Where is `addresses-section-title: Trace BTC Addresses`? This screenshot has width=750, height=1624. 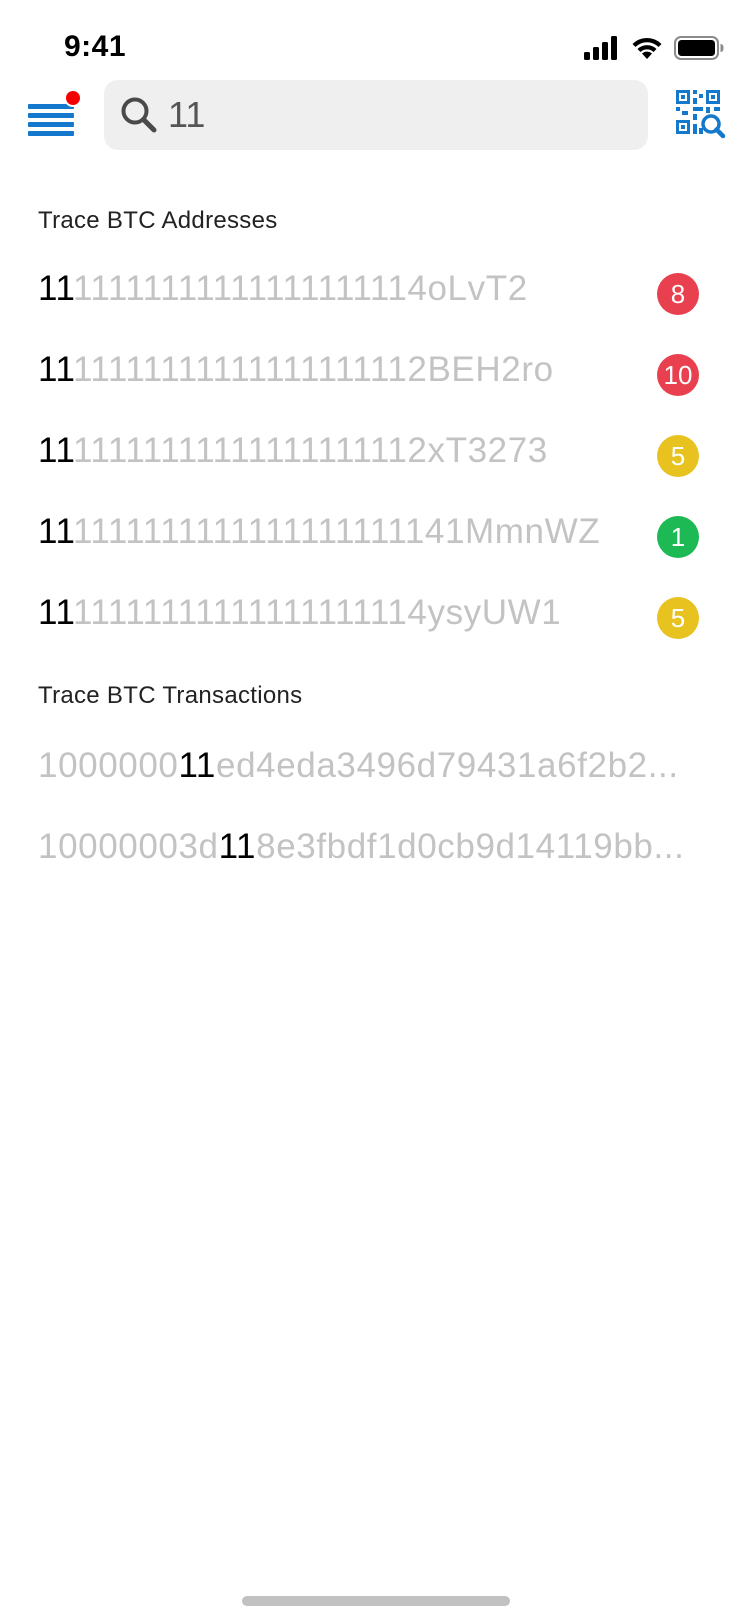
addresses-section-title: Trace BTC Addresses is located at coordinates (158, 220).